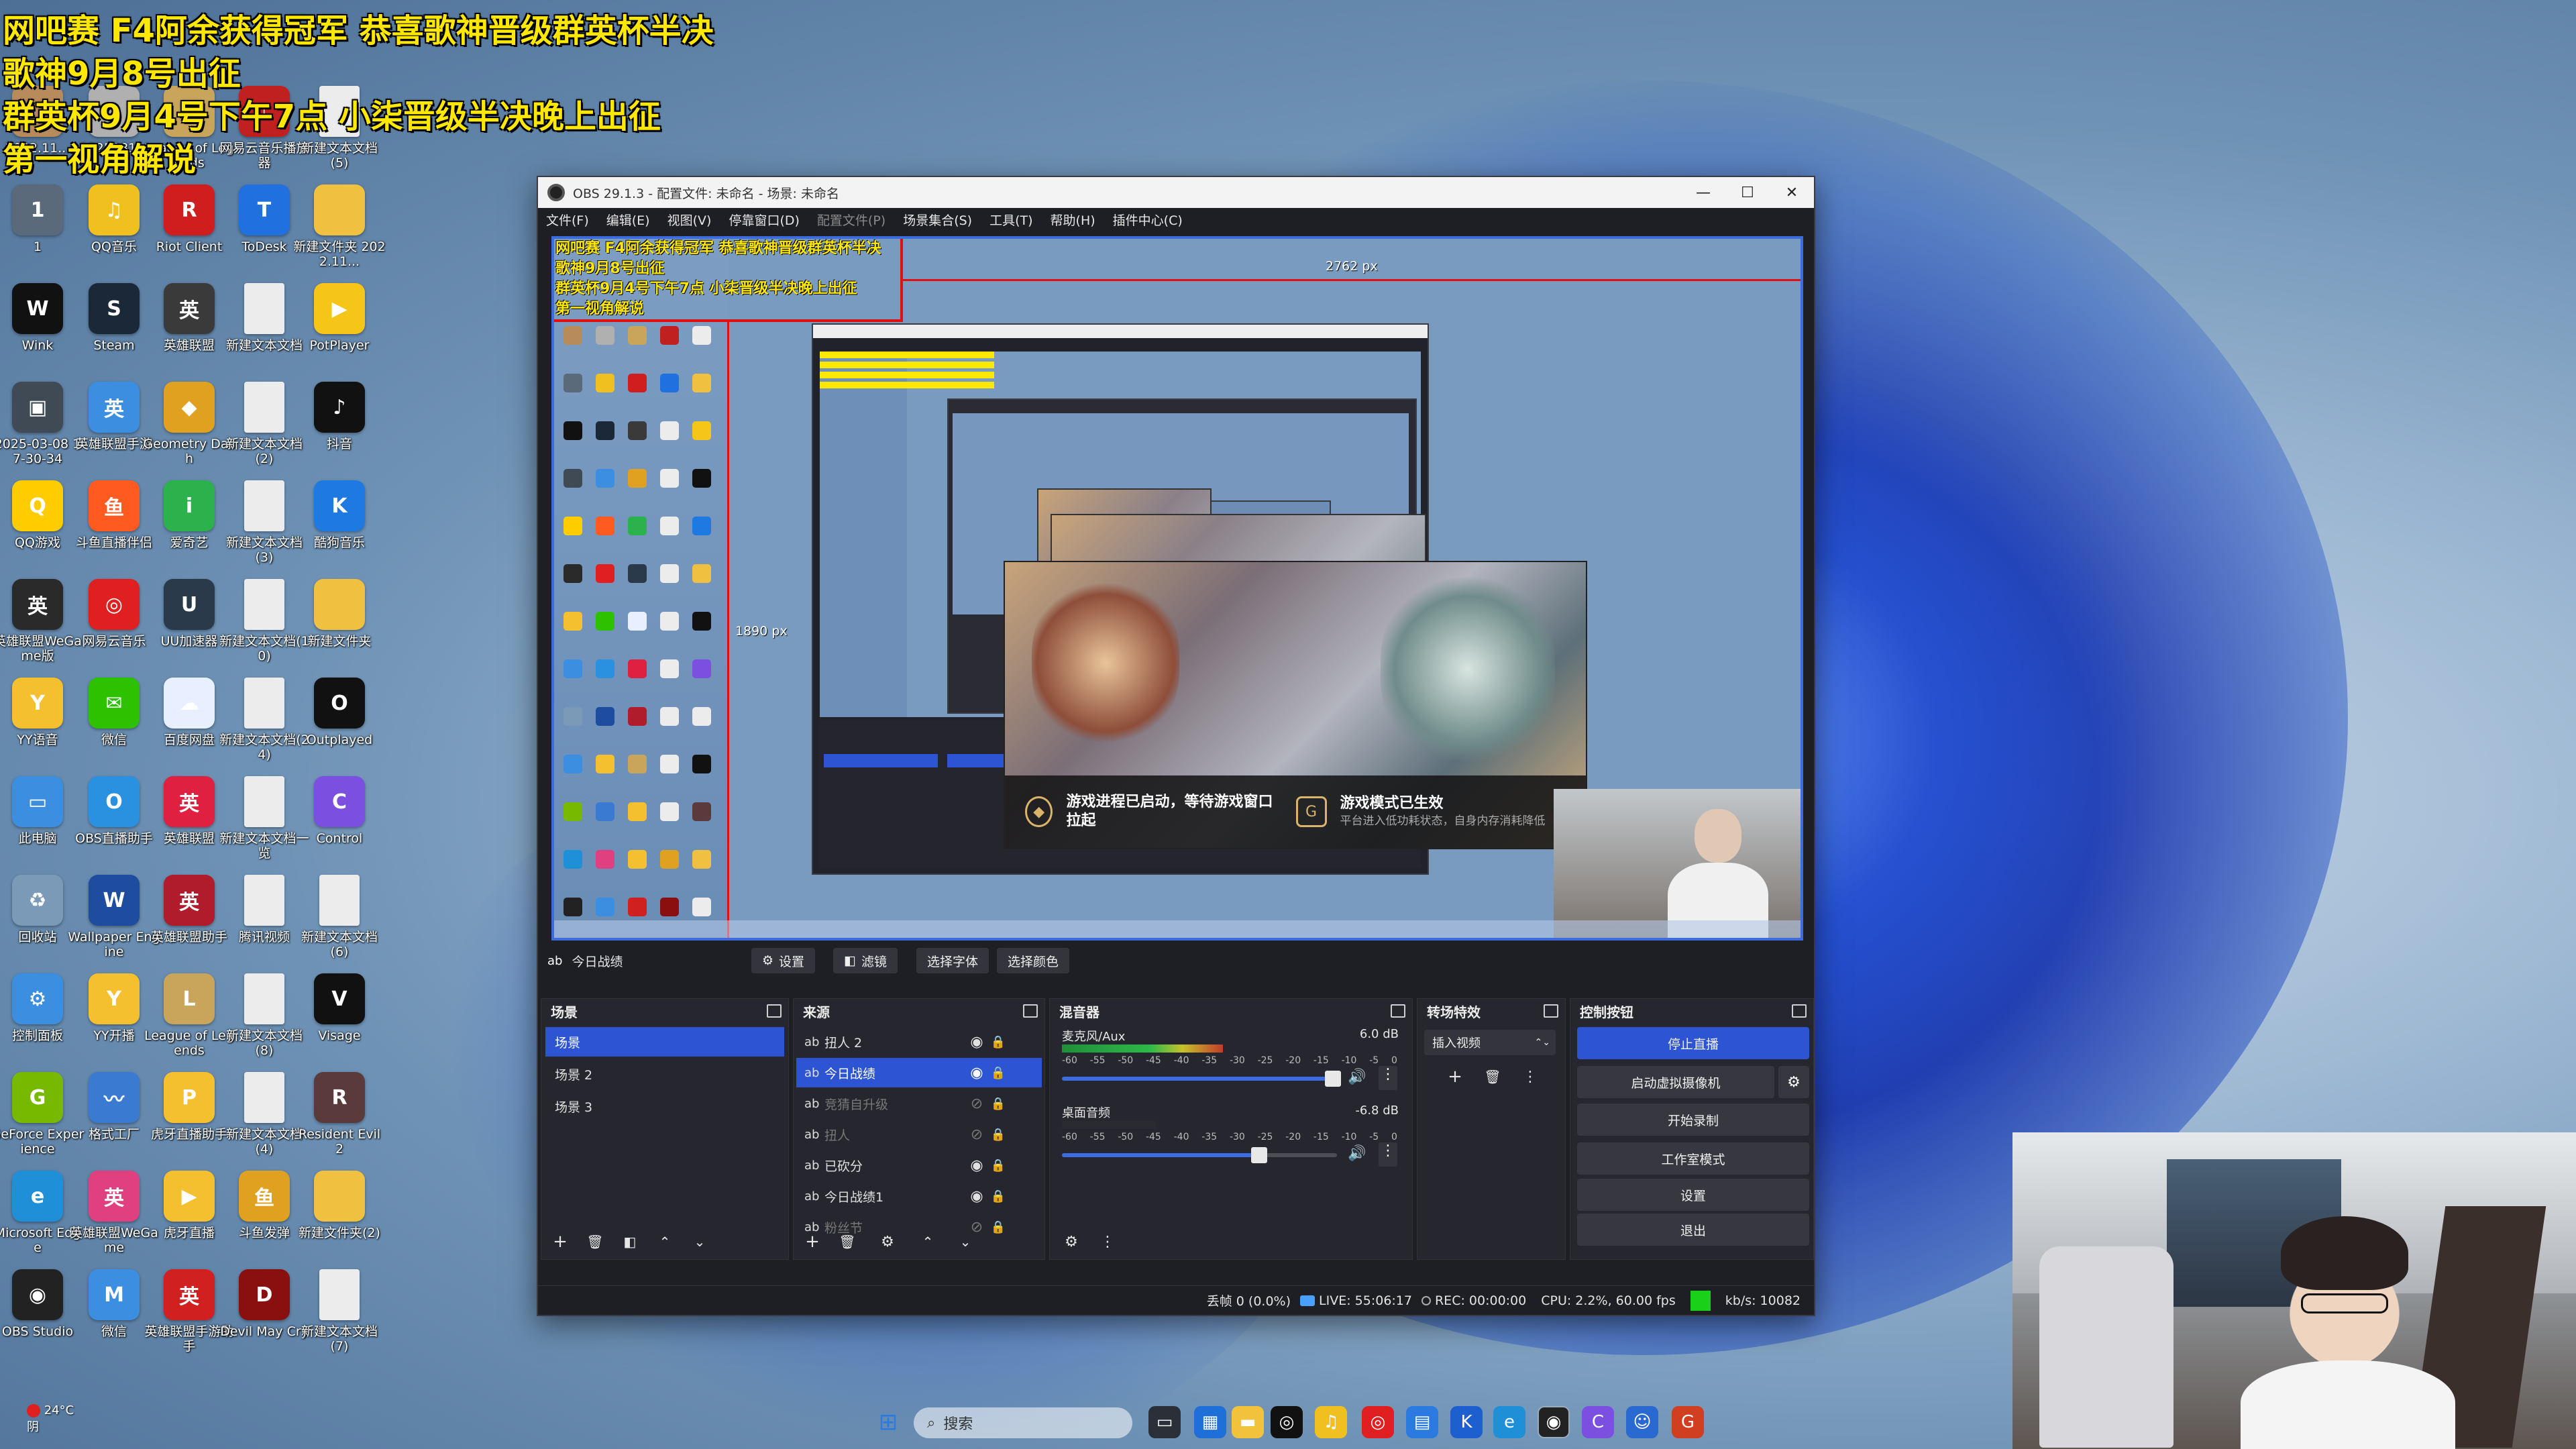 Image resolution: width=2576 pixels, height=1449 pixels. Describe the element at coordinates (1492, 1076) in the screenshot. I see `remove-transition-button: 🗑` at that location.